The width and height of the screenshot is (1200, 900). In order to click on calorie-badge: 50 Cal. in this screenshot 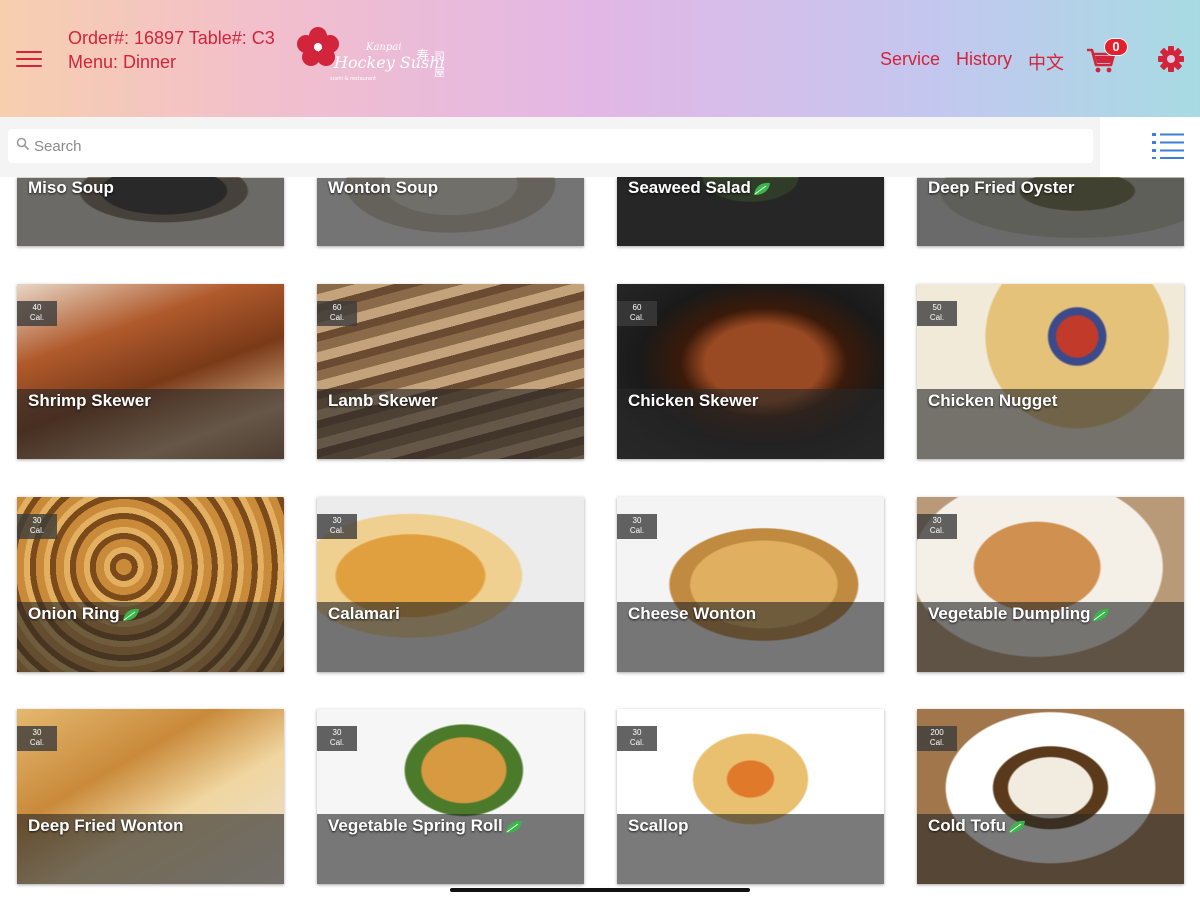, I will do `click(937, 313)`.